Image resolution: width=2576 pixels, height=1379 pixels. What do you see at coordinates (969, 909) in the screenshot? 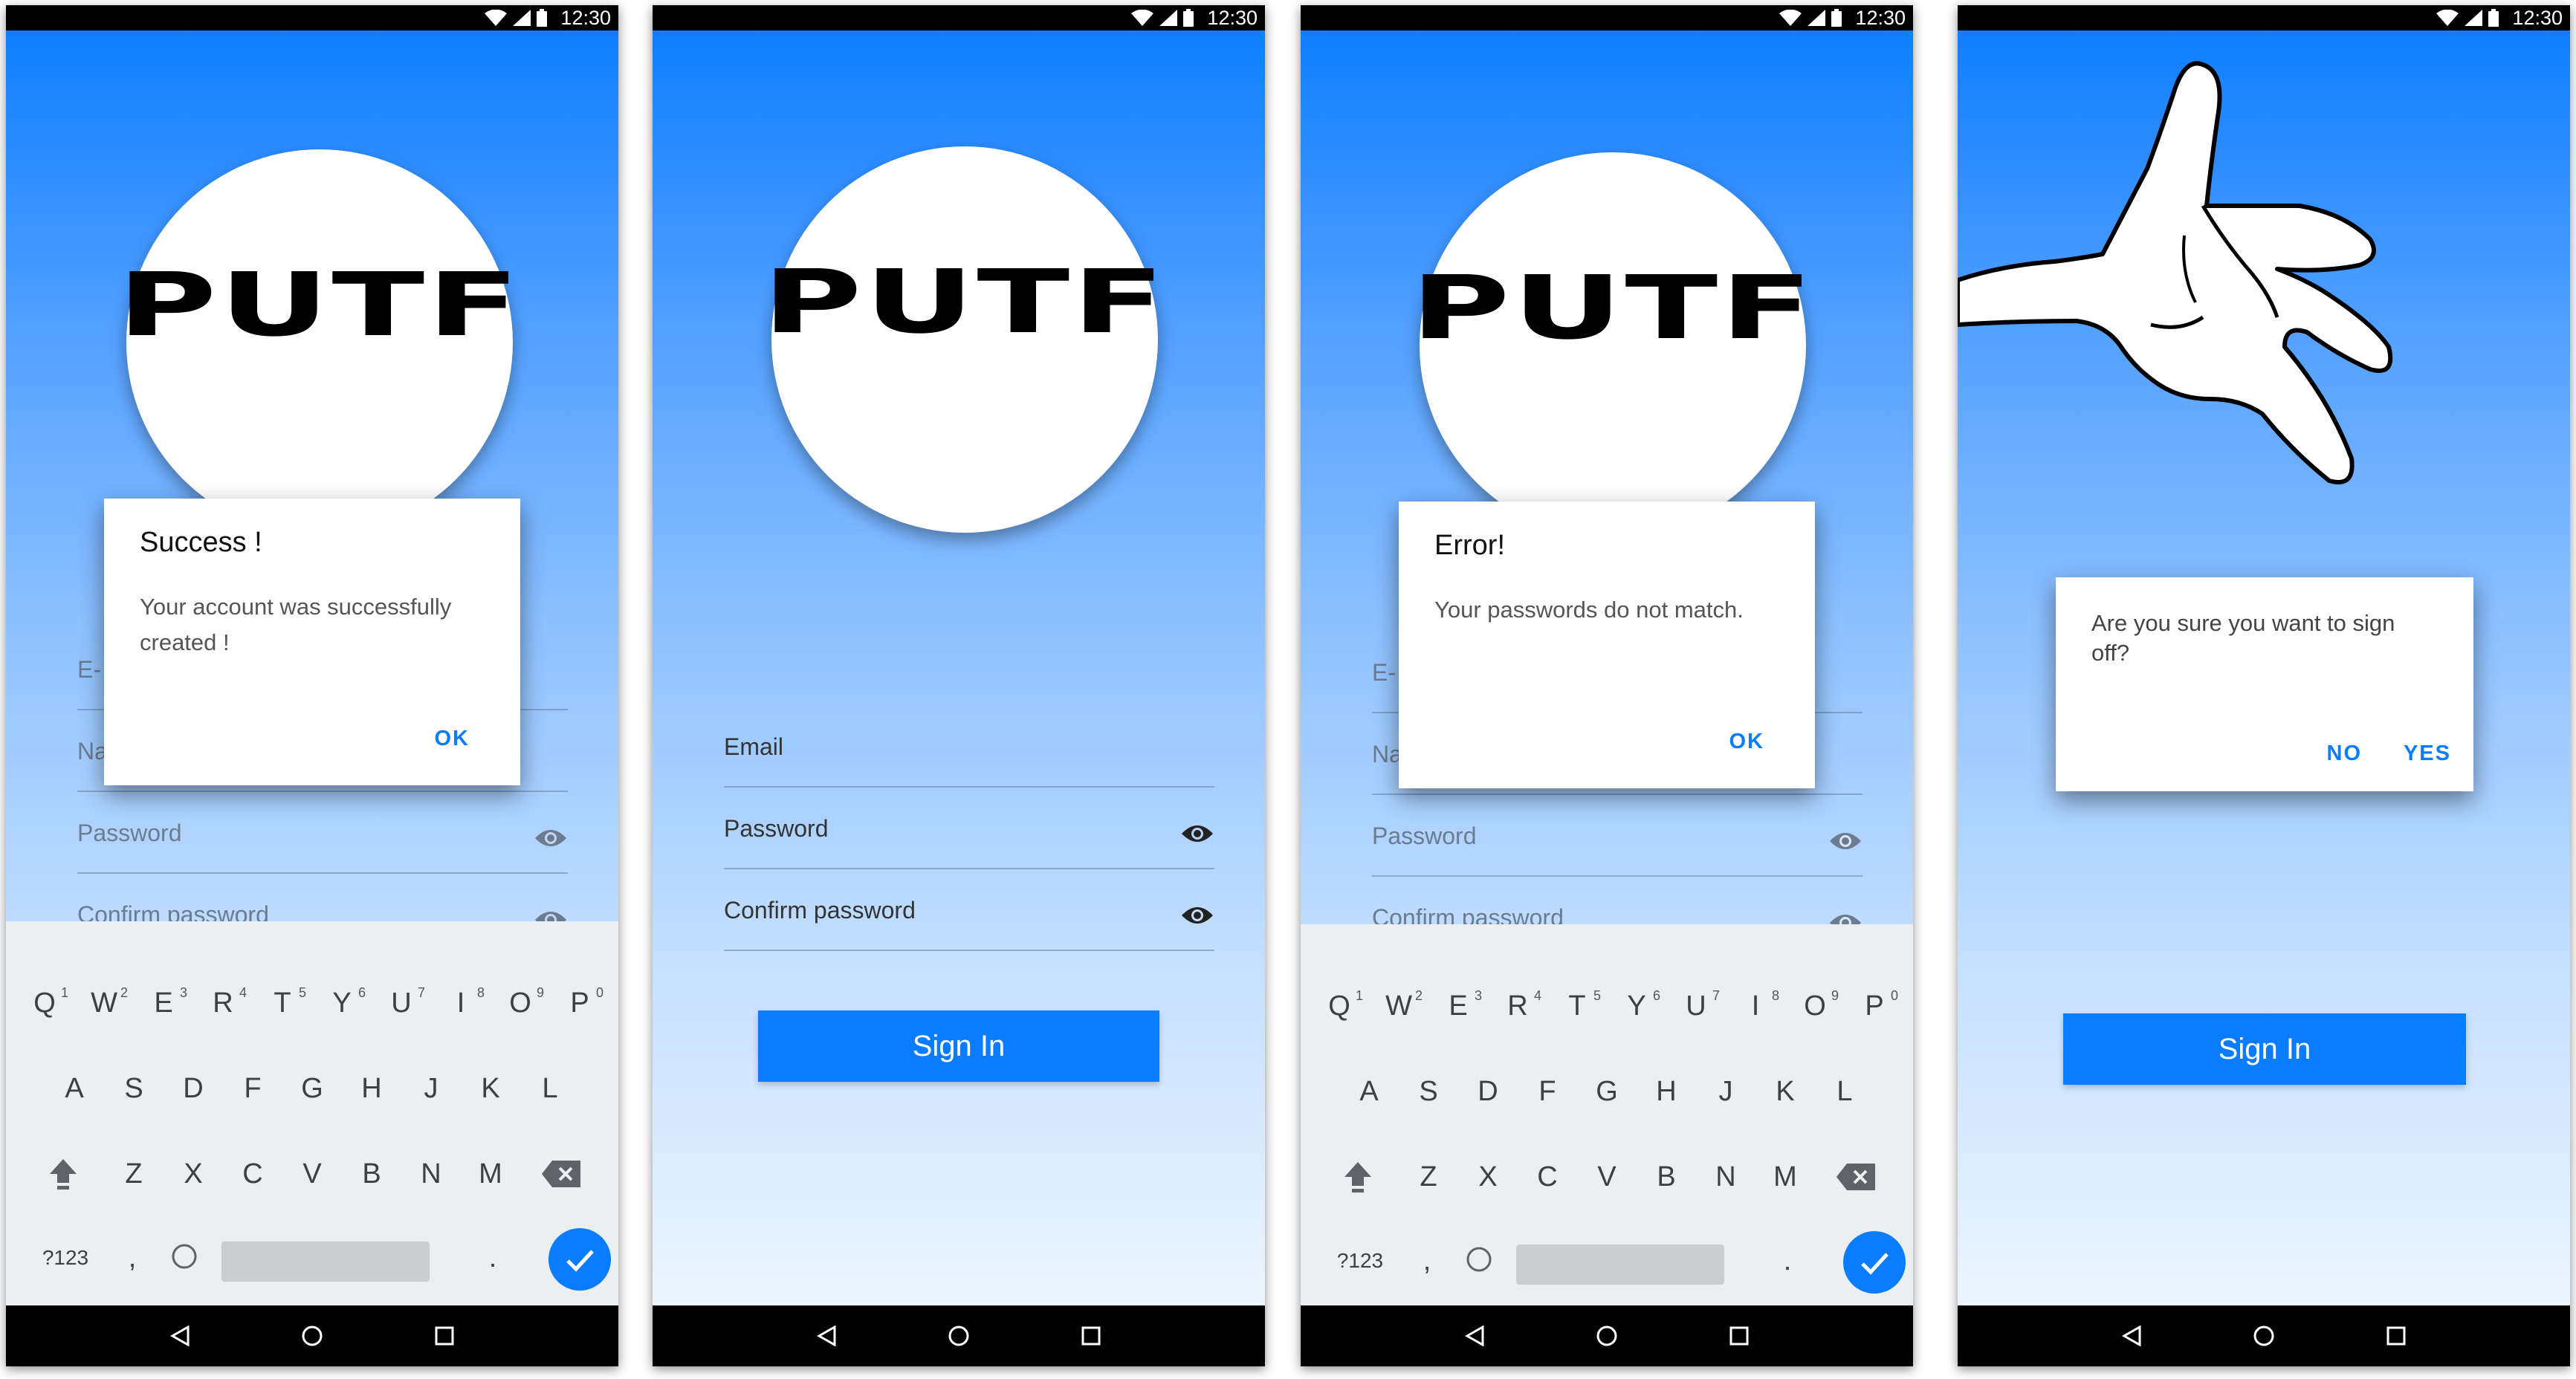
I see `confirm-password-field: Confirm password` at bounding box center [969, 909].